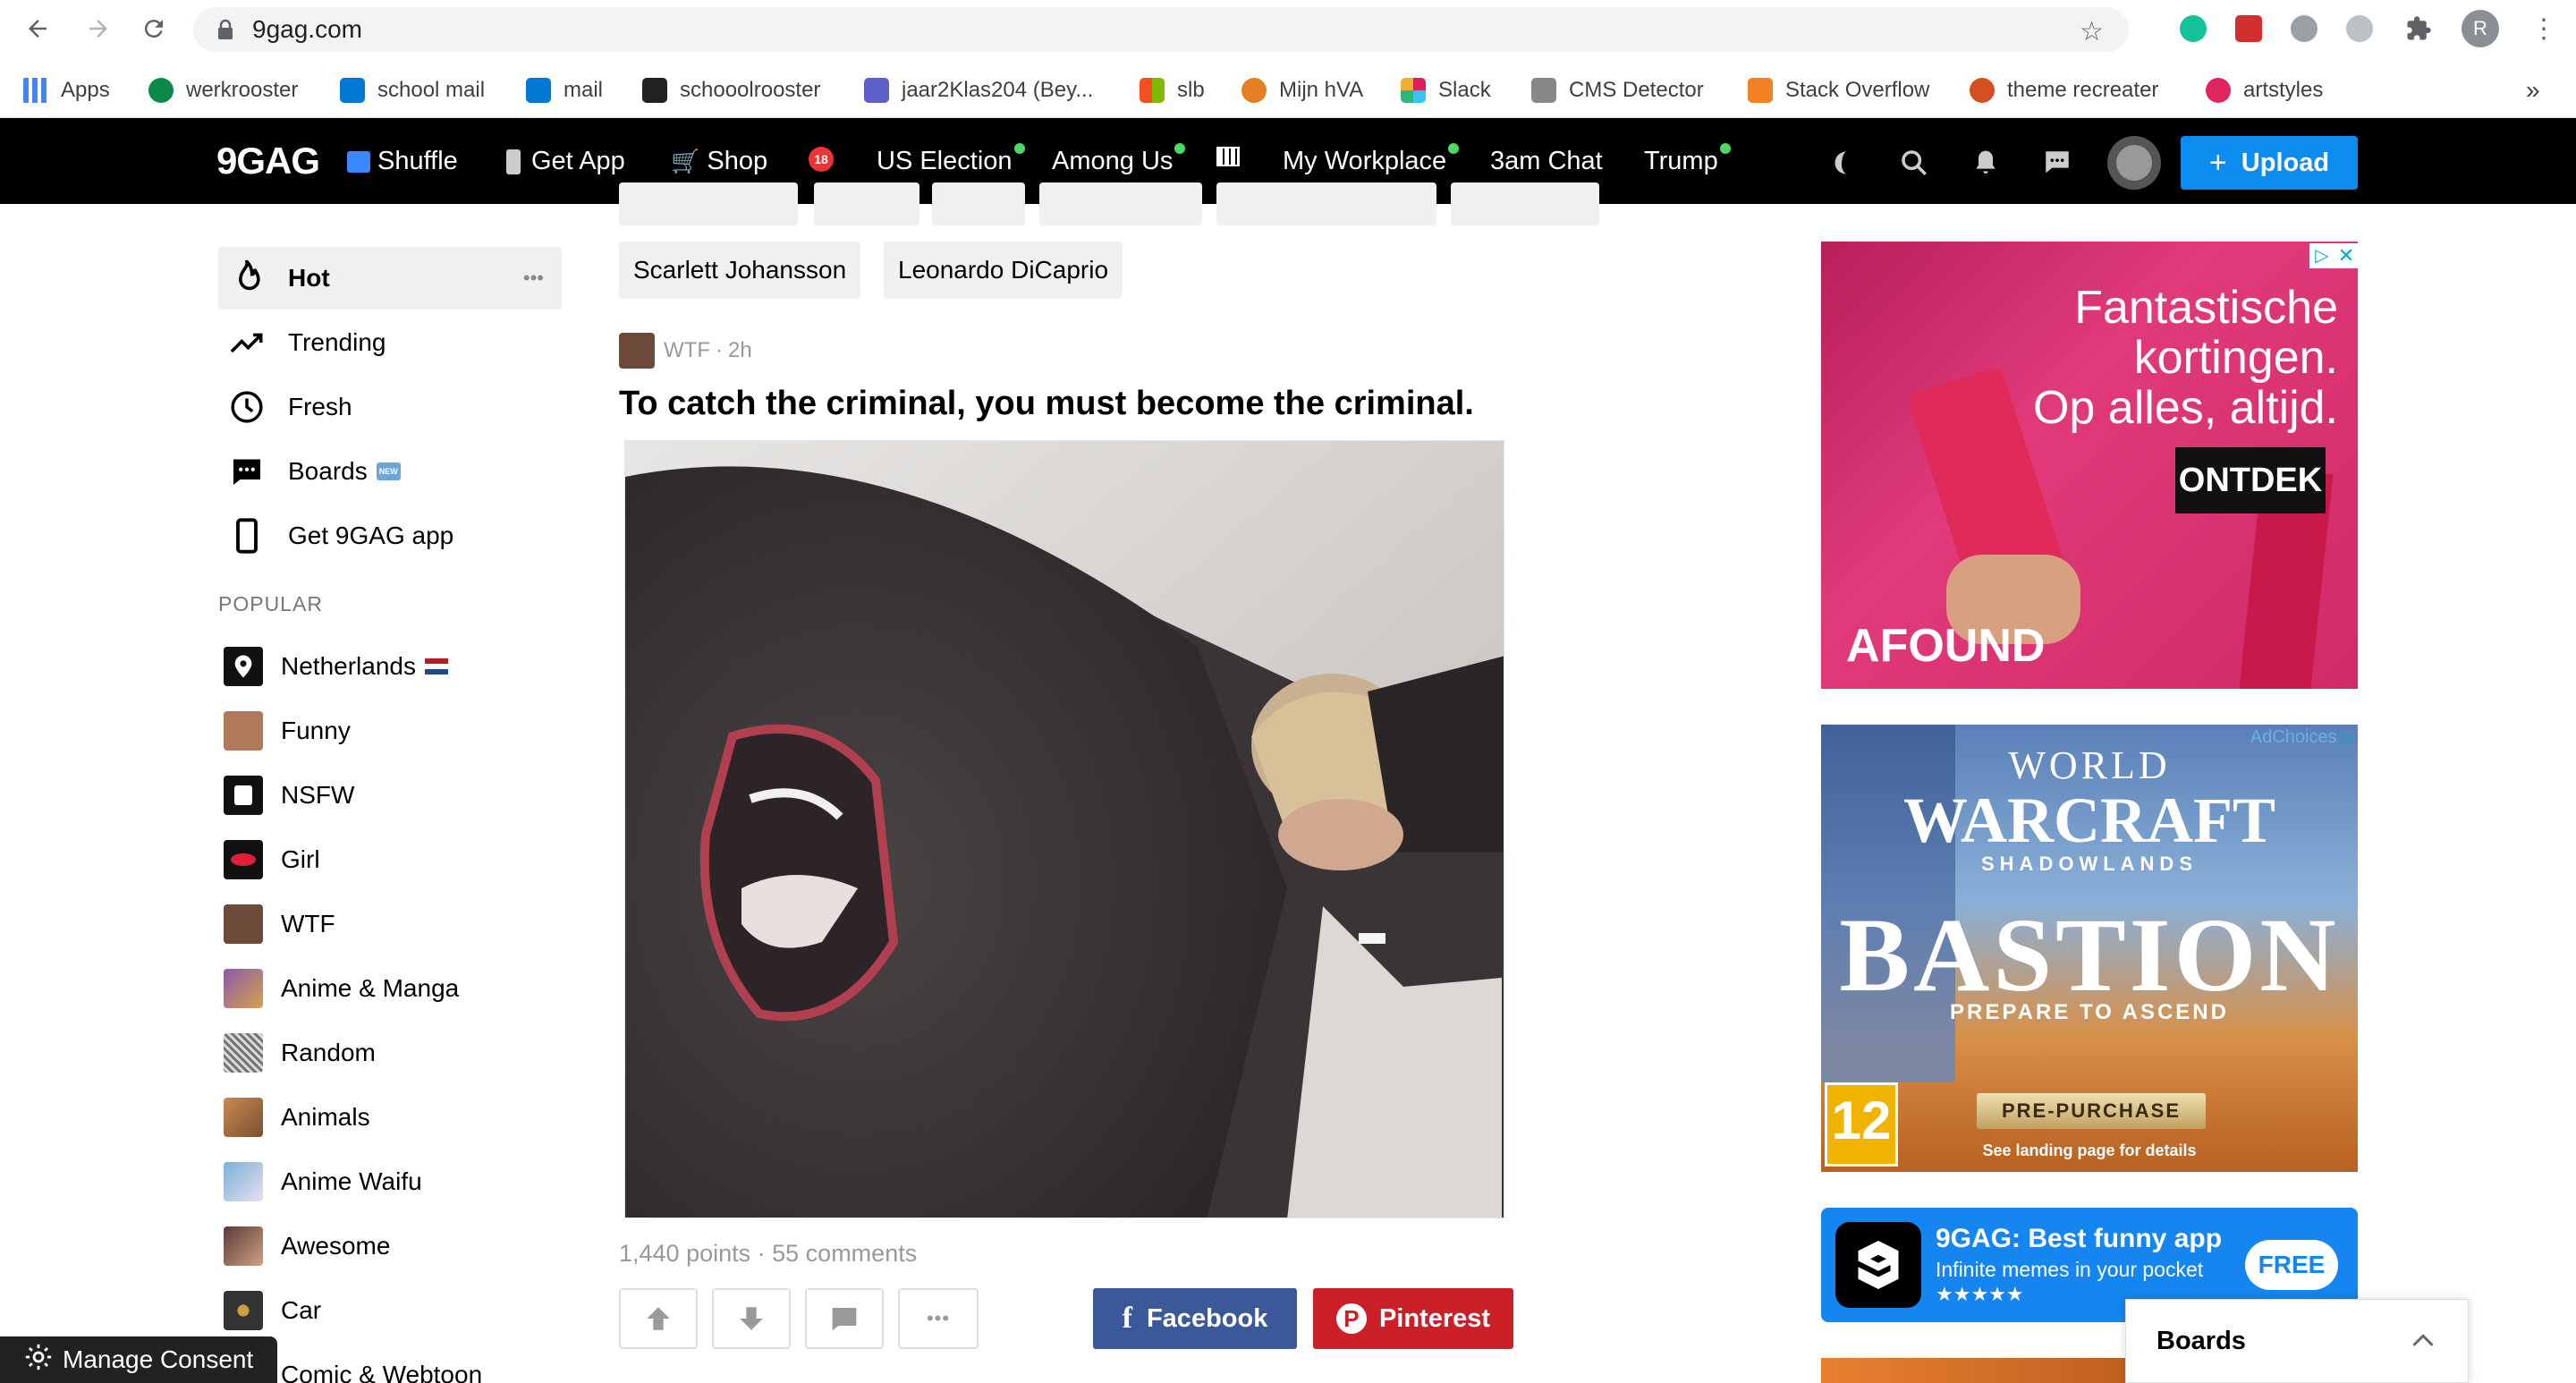  I want to click on nav-among-us: Among Us, so click(1119, 160).